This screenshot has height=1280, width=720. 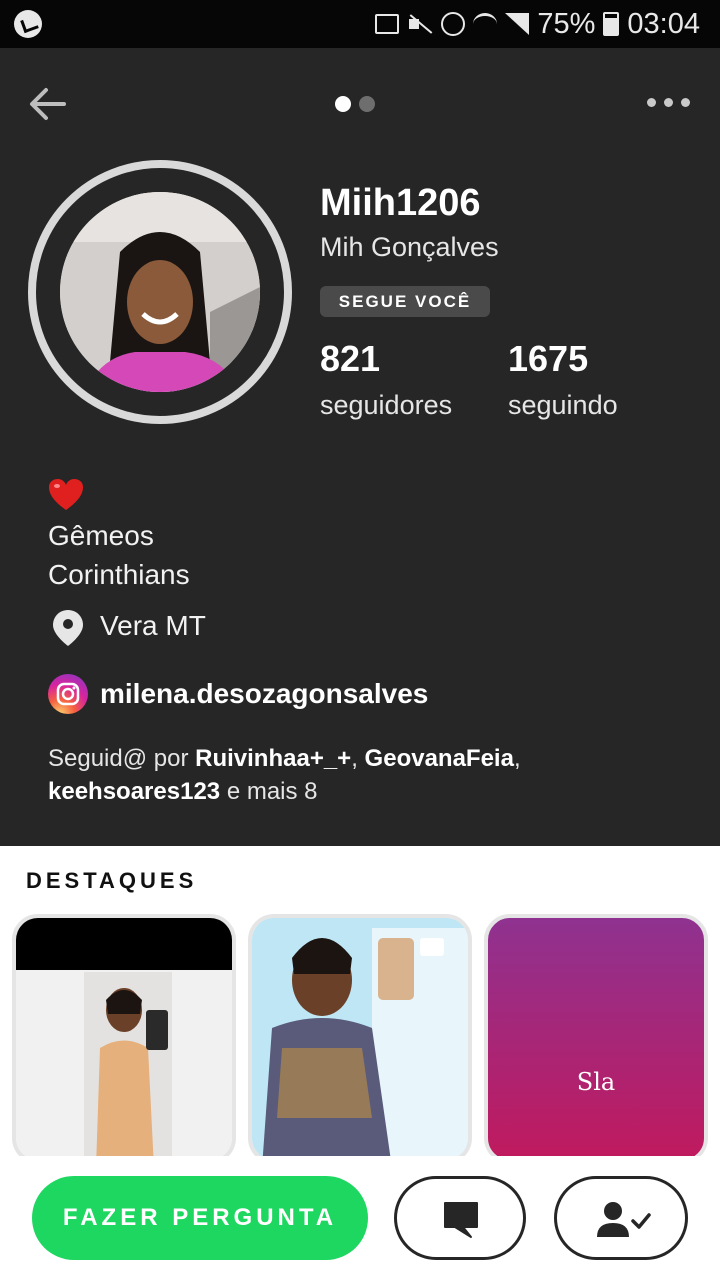 I want to click on followers-stat: 821 seguidores, so click(x=386, y=379).